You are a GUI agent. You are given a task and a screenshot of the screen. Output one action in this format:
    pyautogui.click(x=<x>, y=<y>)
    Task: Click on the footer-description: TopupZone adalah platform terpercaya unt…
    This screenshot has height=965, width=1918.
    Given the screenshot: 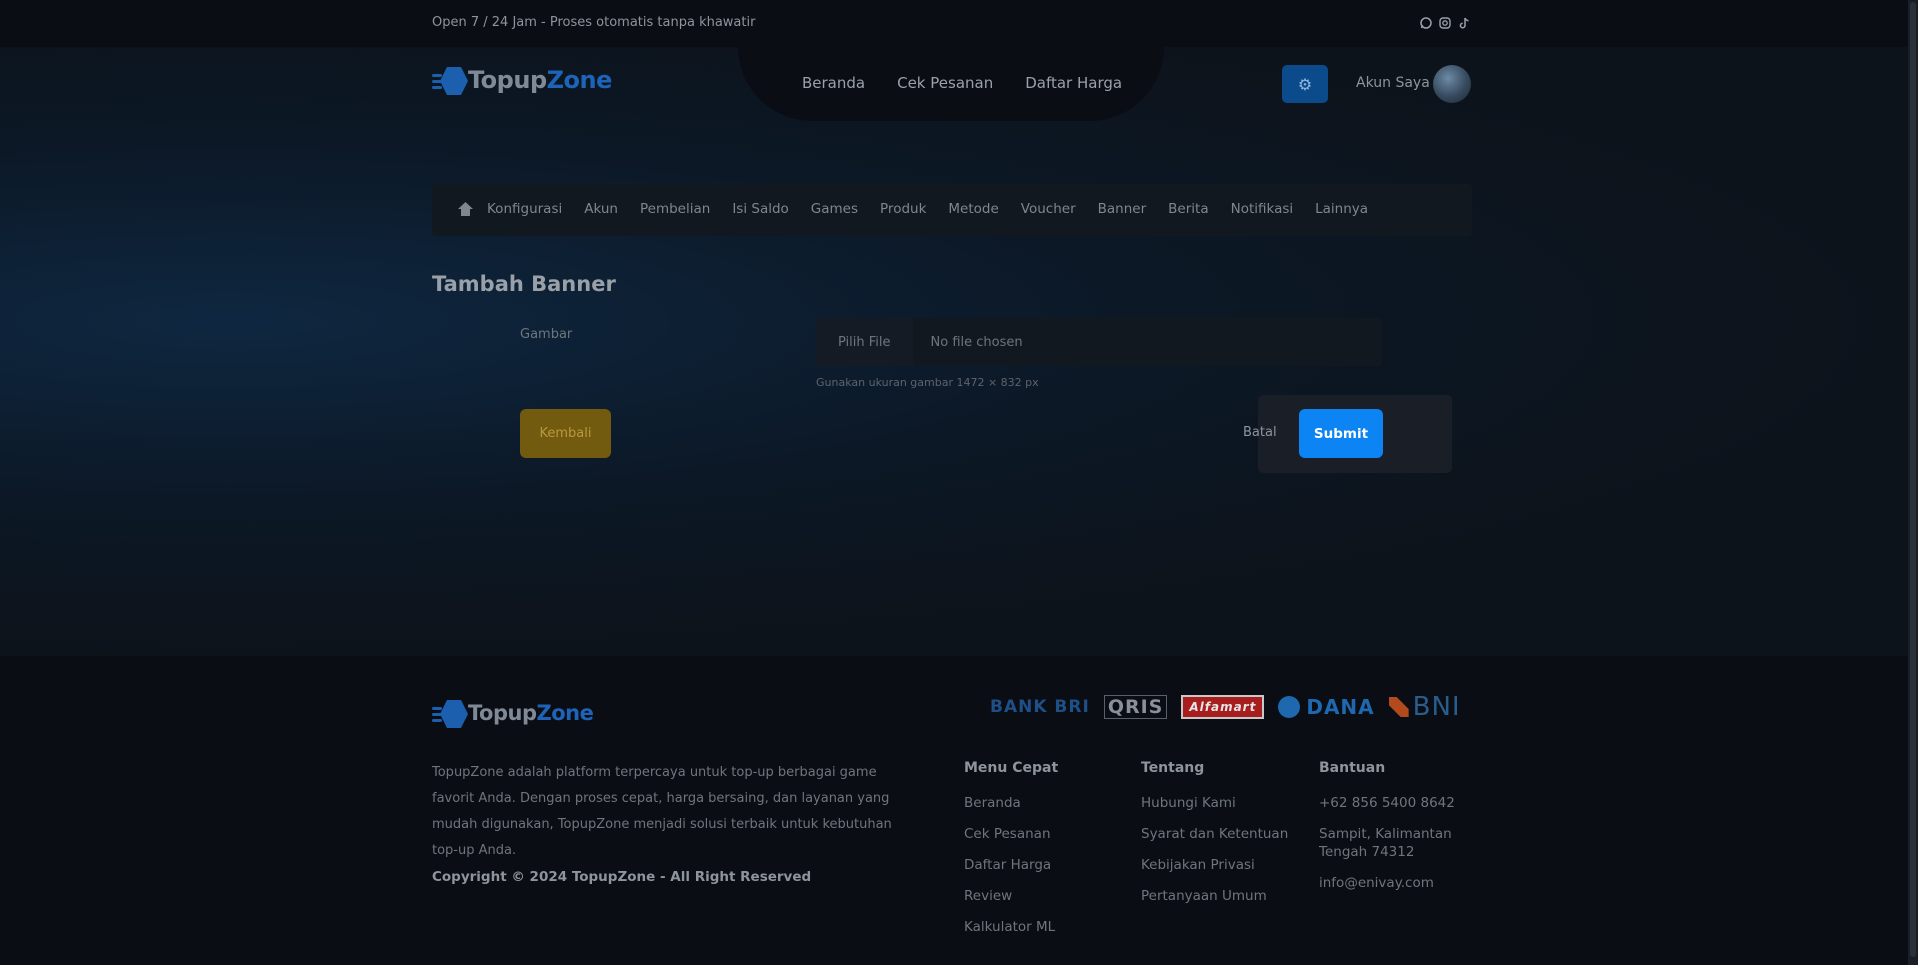 What is the action you would take?
    pyautogui.click(x=662, y=811)
    